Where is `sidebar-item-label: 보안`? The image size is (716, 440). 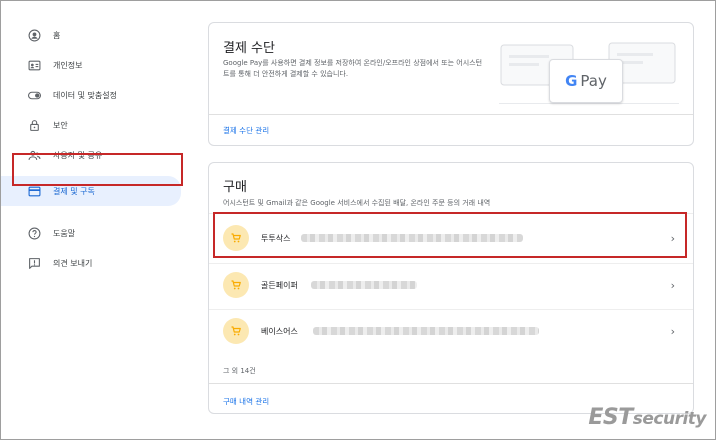 sidebar-item-label: 보안 is located at coordinates (60, 125).